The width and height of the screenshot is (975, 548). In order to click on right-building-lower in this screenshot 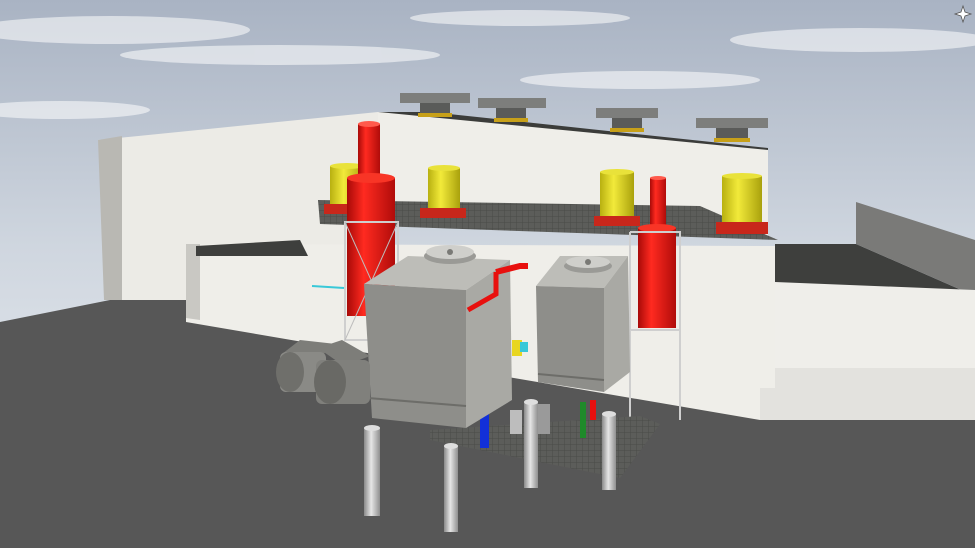, I will do `click(867, 394)`.